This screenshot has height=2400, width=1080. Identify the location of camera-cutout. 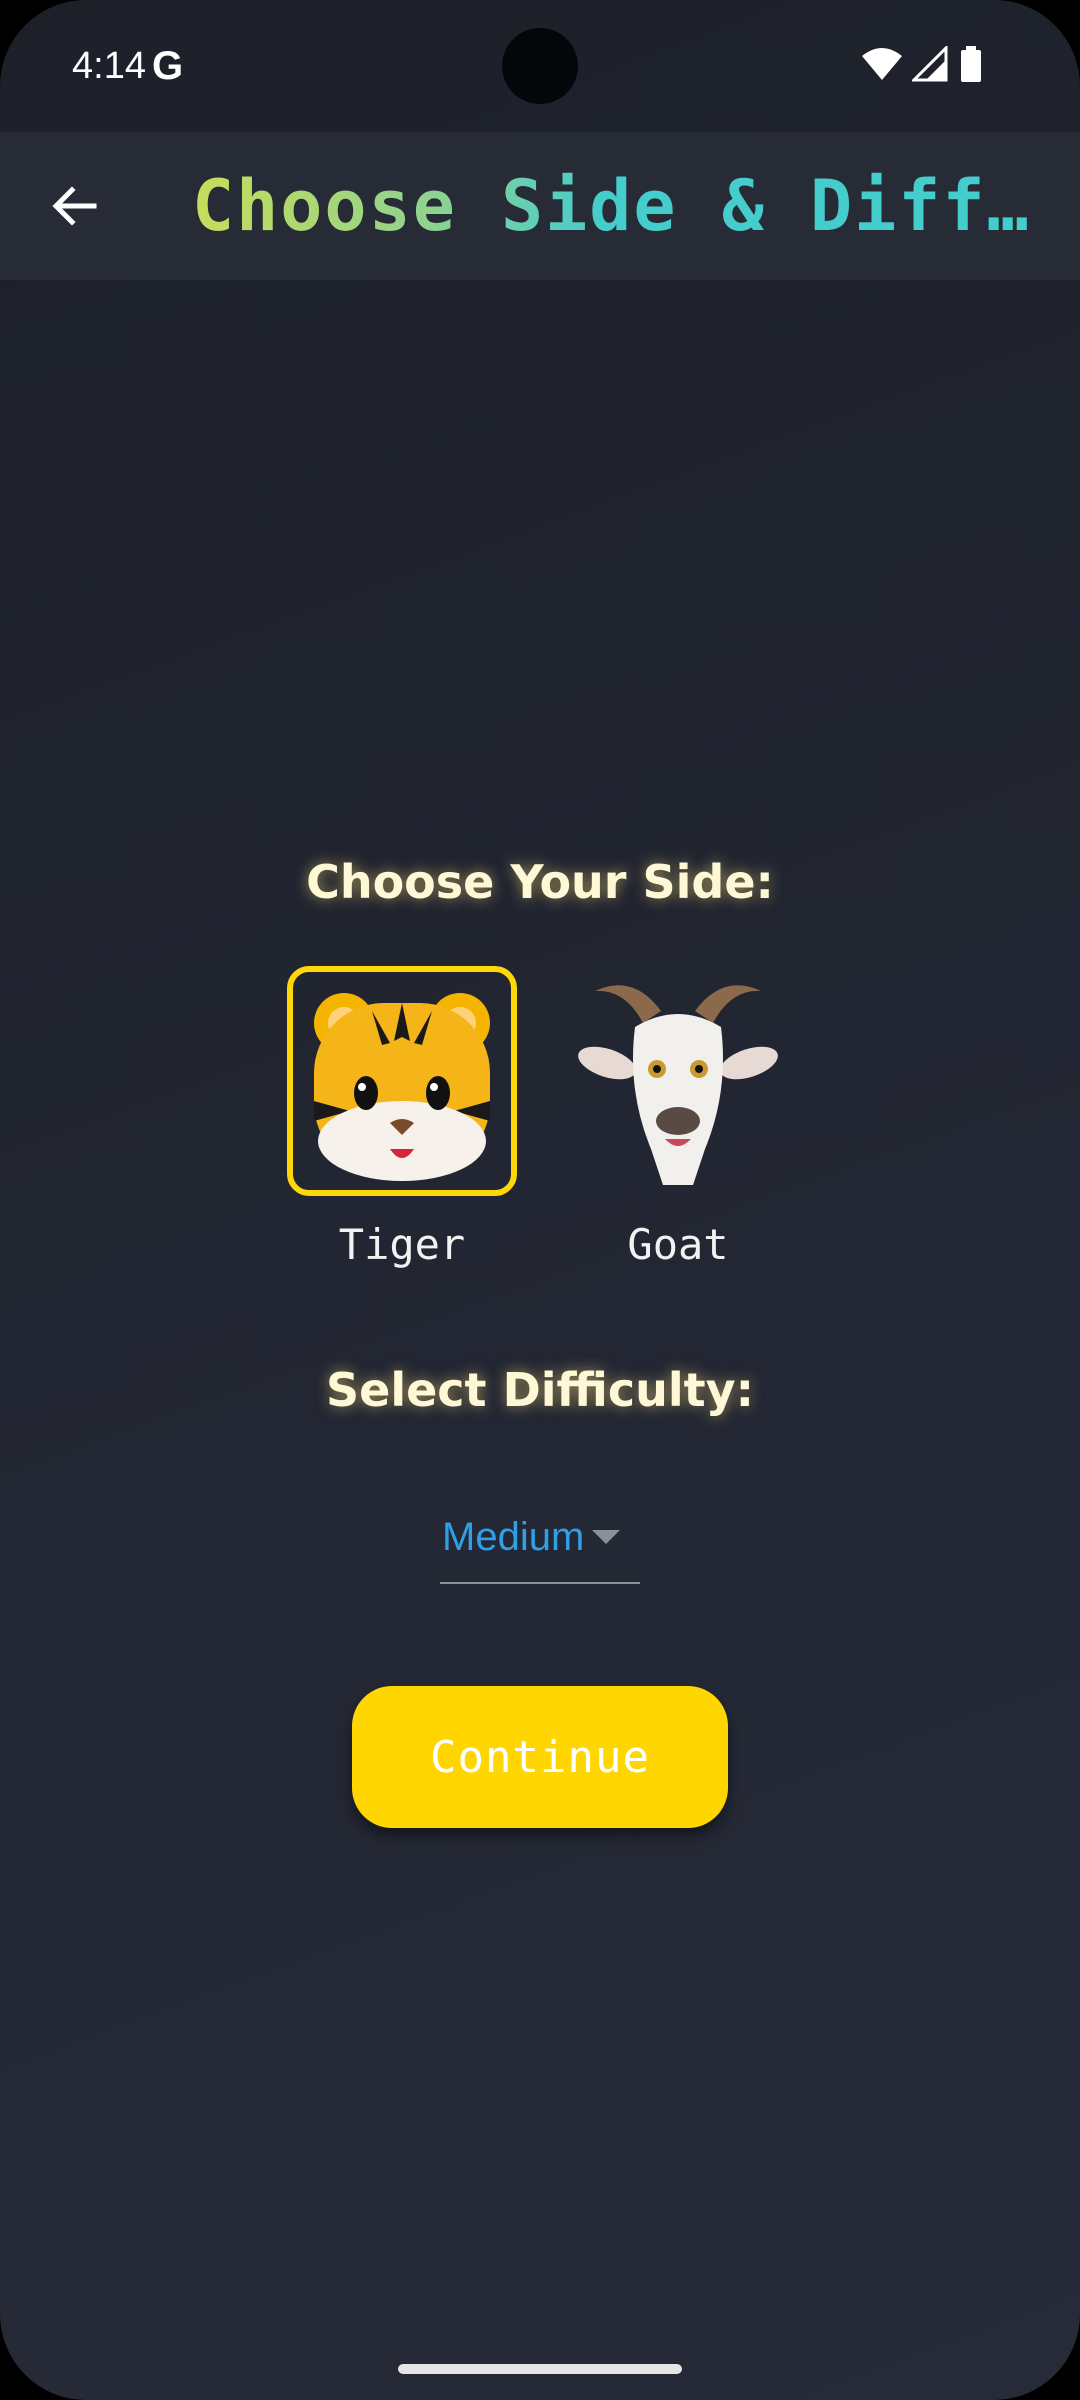
(540, 66).